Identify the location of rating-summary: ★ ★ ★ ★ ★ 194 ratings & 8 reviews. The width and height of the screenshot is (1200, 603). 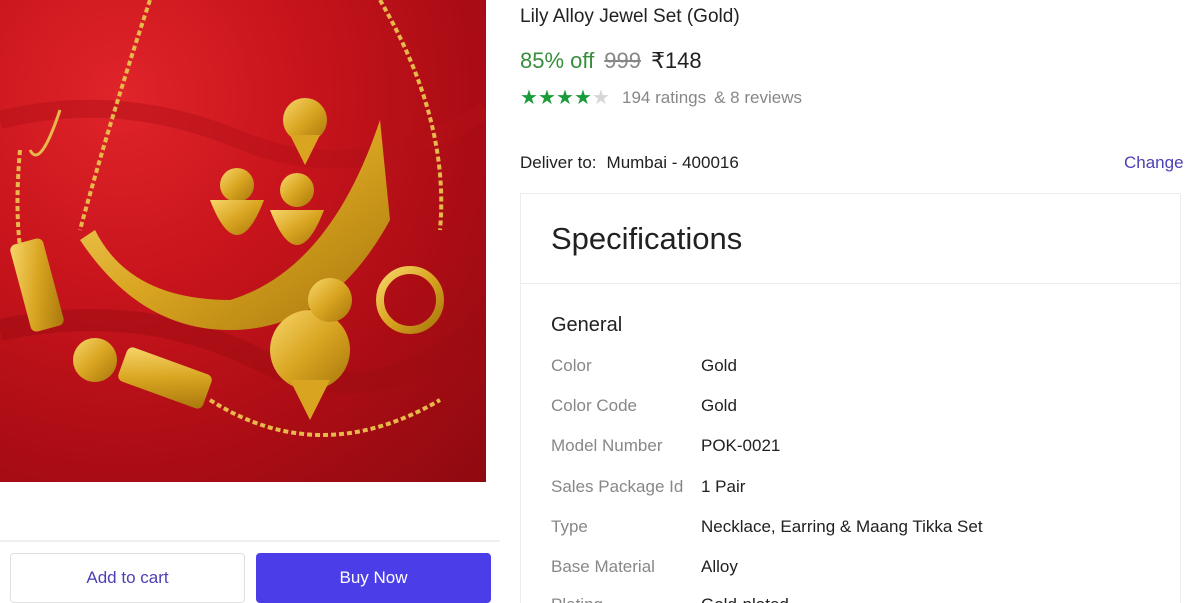
(661, 98).